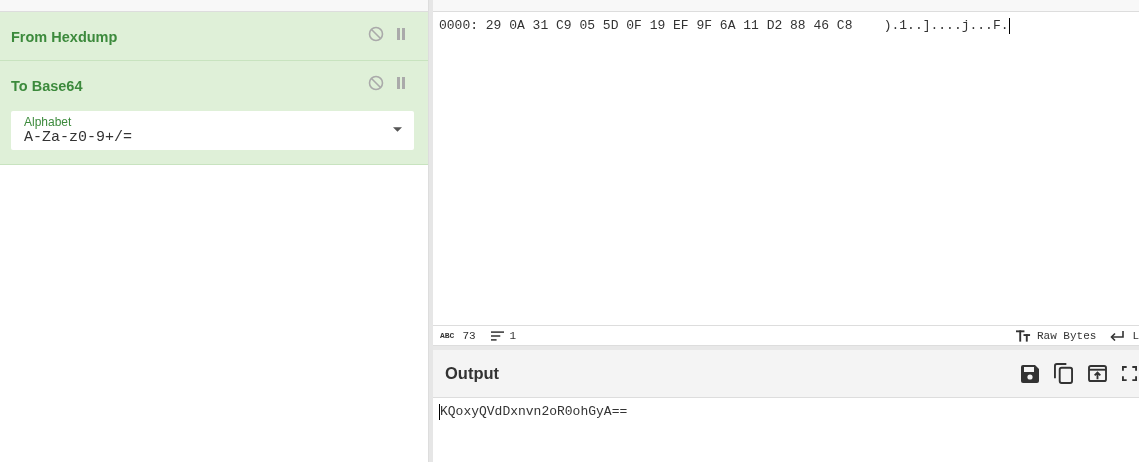 This screenshot has height=462, width=1139. What do you see at coordinates (534, 412) in the screenshot?
I see `output-text: KQoxyQVdDxnvn2oR0ohGyA==` at bounding box center [534, 412].